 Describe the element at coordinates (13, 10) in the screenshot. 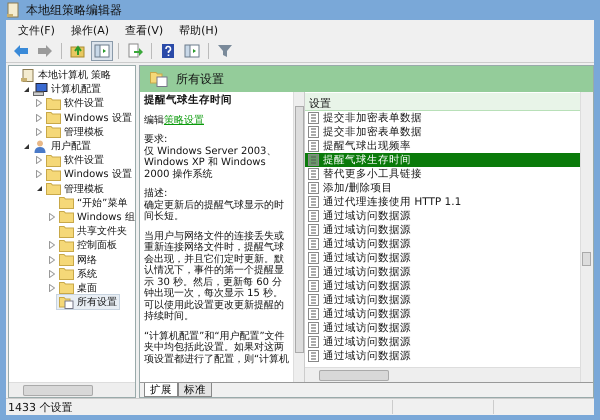

I see `app-icon` at that location.